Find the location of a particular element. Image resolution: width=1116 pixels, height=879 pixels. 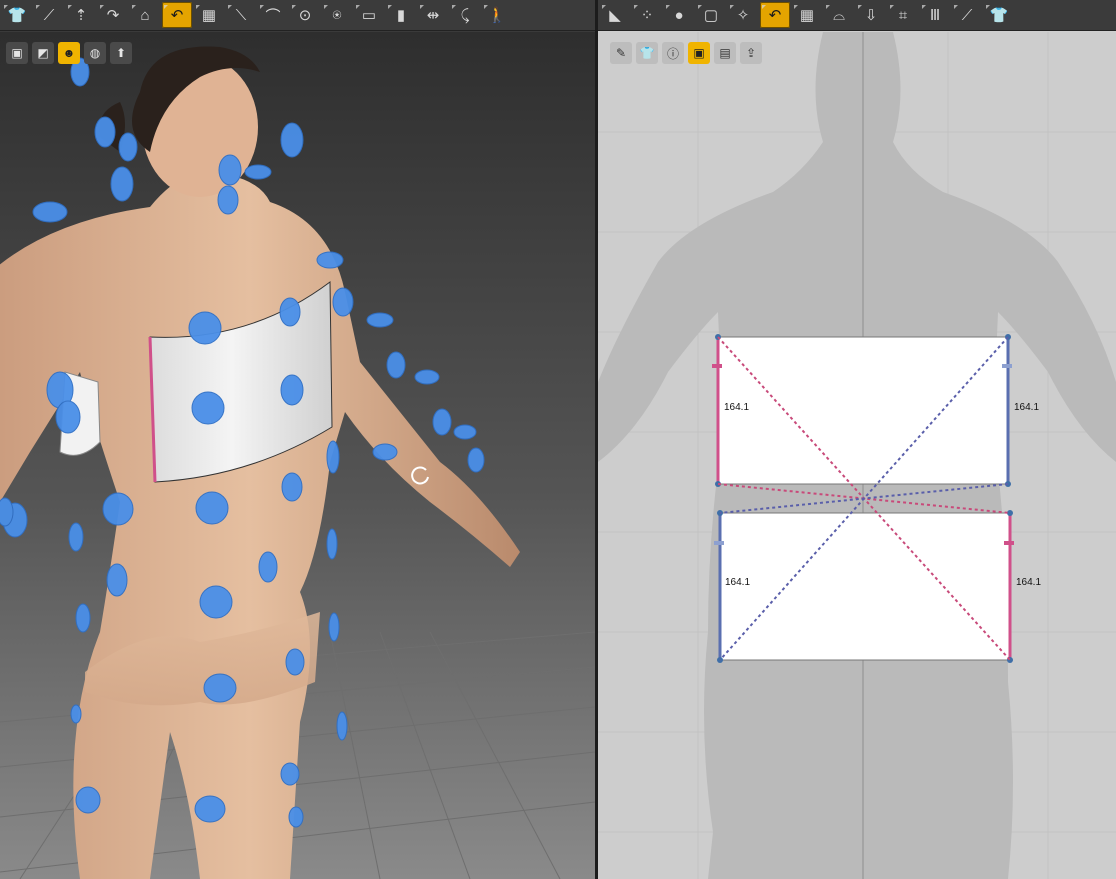

export-icon: ⇪ is located at coordinates (751, 53).